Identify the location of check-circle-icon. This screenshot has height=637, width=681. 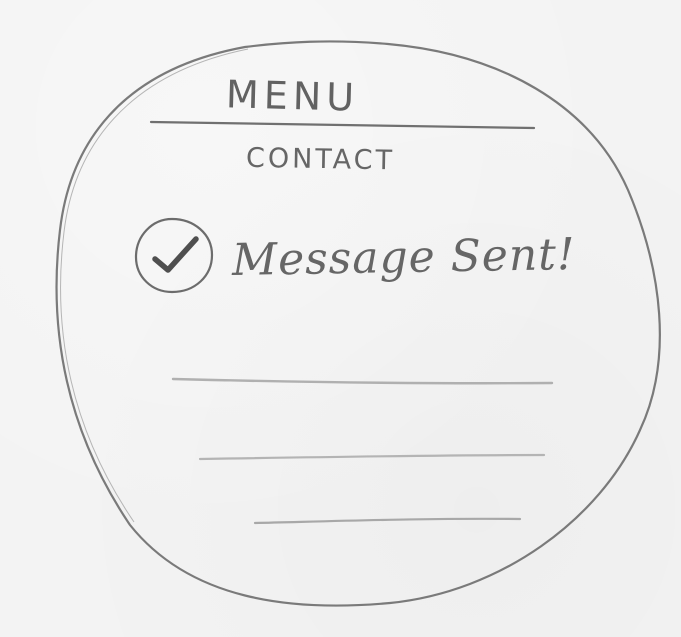
(174, 255).